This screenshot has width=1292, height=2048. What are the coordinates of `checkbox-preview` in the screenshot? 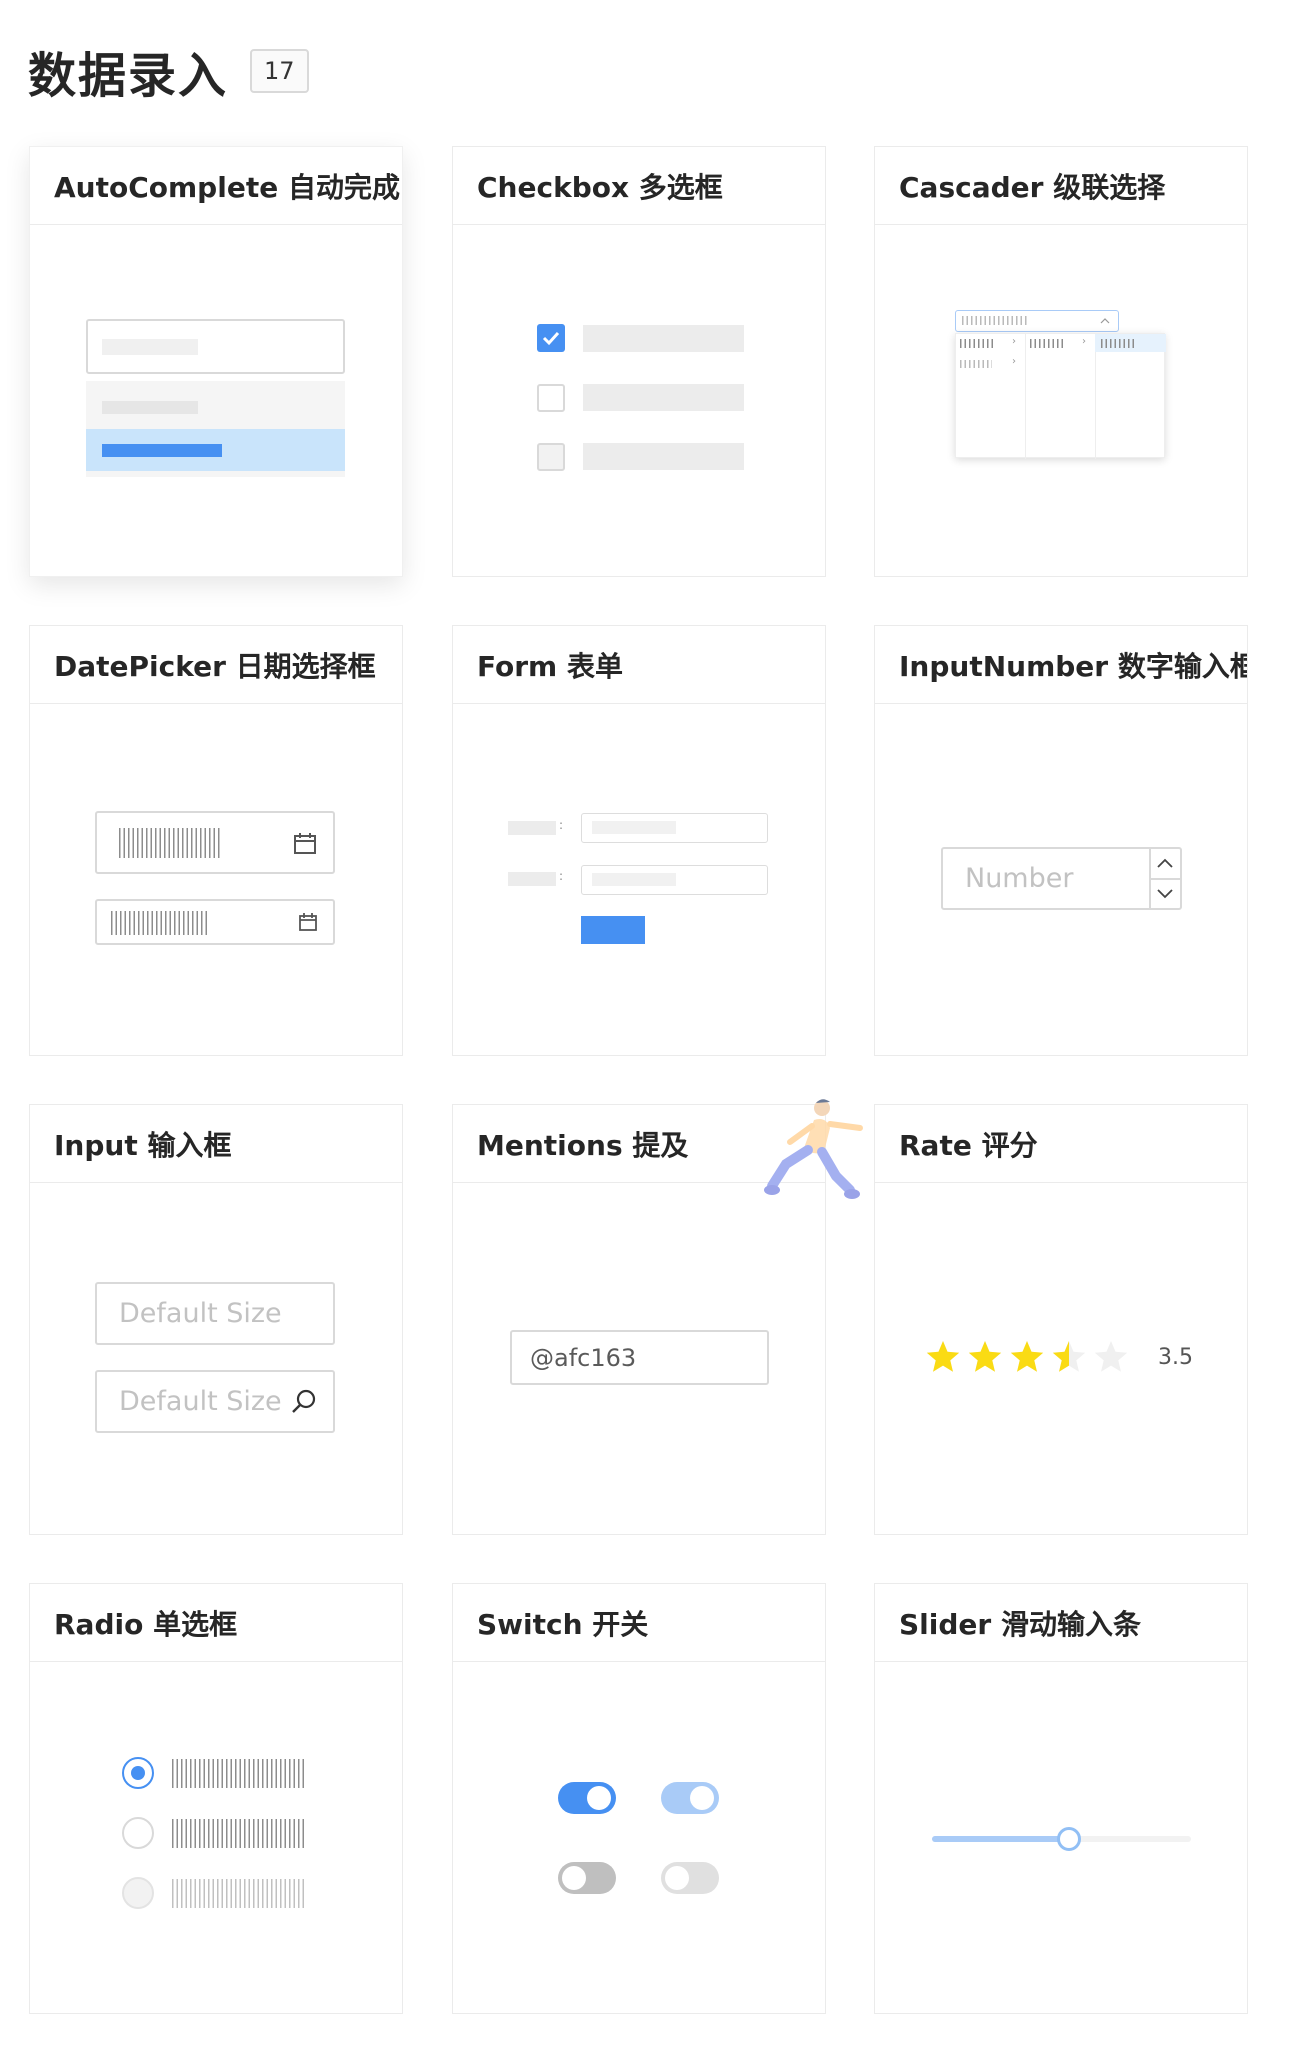 It's located at (639, 400).